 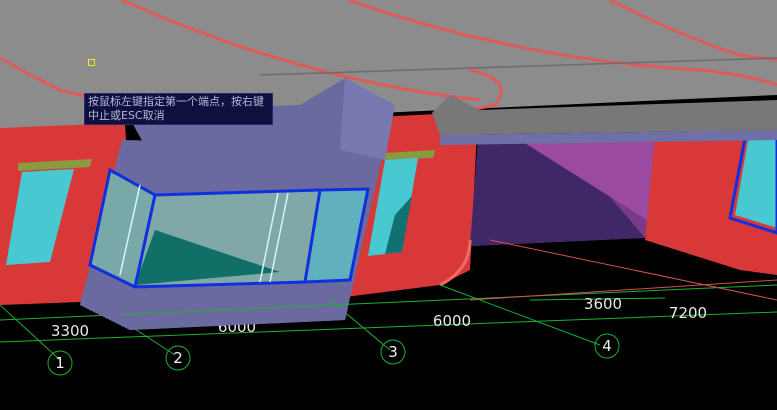 I want to click on axis-label-4: 4, so click(x=607, y=346).